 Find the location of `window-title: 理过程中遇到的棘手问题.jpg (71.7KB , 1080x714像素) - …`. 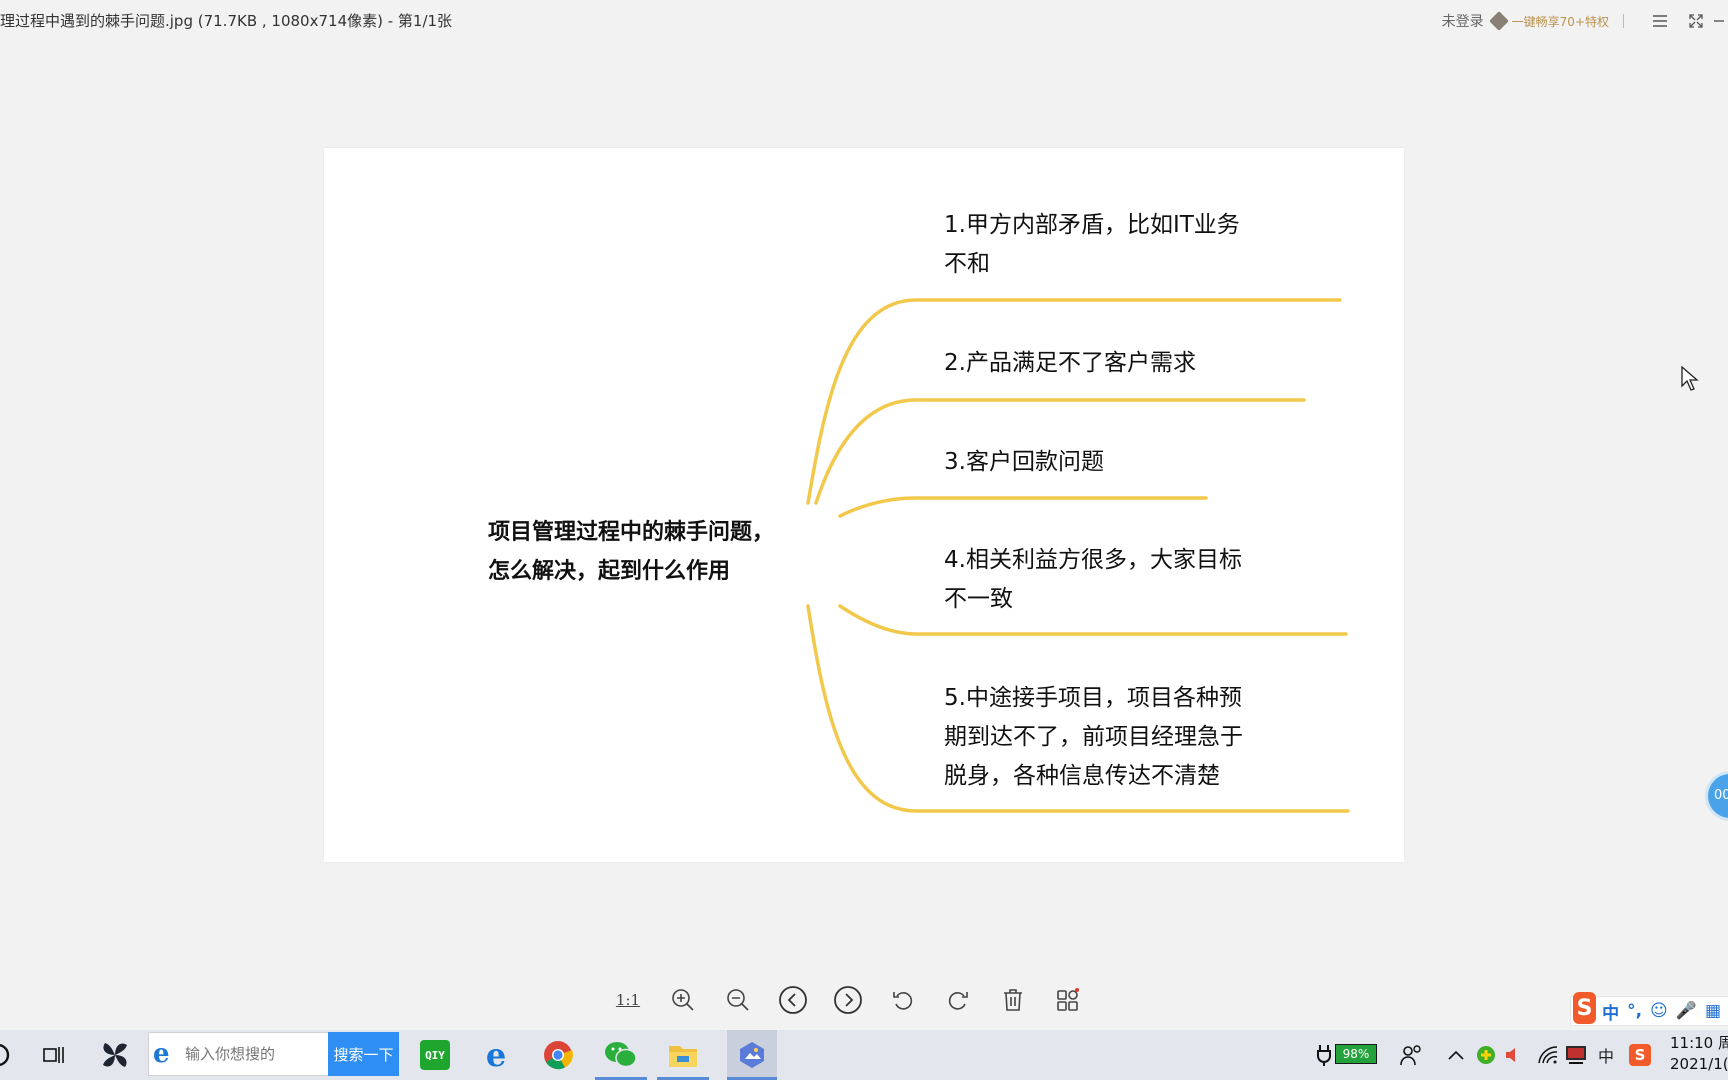

window-title: 理过程中遇到的棘手问题.jpg (71.7KB , 1080x714像素) - … is located at coordinates (226, 21).